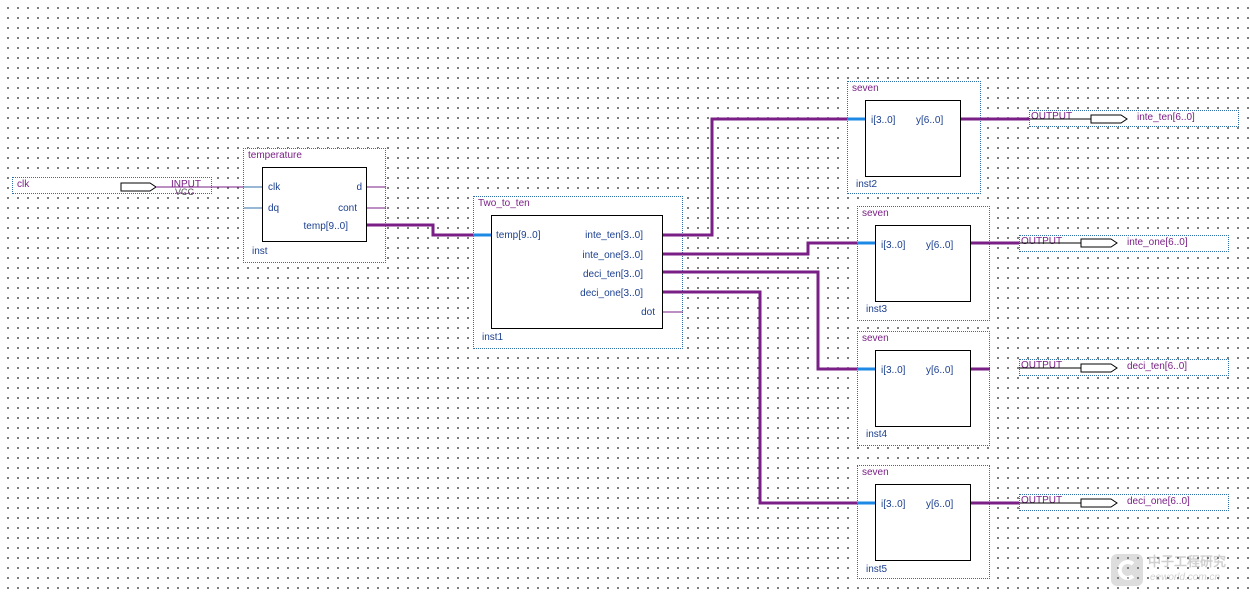 The width and height of the screenshot is (1250, 594). I want to click on output-pin-deci-one-symbol, so click(1099, 503).